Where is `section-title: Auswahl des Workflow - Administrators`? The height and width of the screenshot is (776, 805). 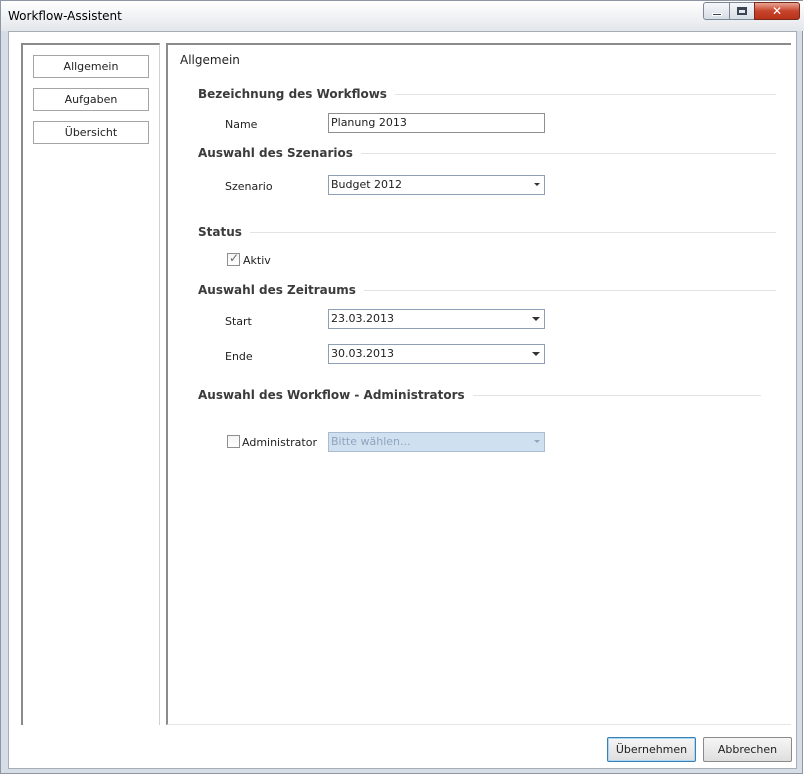 section-title: Auswahl des Workflow - Administrators is located at coordinates (331, 395).